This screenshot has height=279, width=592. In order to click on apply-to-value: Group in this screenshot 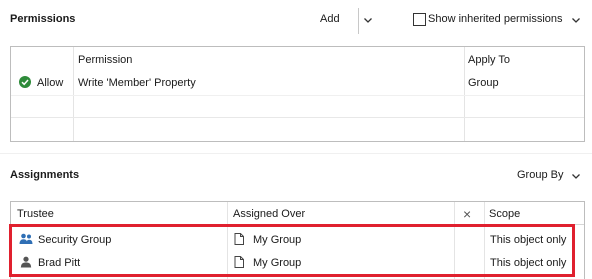, I will do `click(483, 83)`.